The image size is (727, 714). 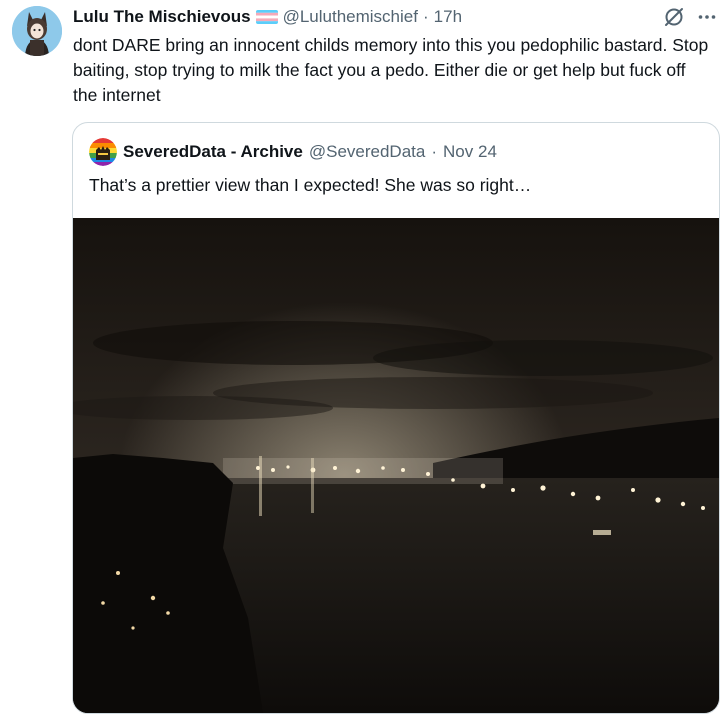 I want to click on quoted-tweet-timestamp: Nov 24, so click(x=470, y=152).